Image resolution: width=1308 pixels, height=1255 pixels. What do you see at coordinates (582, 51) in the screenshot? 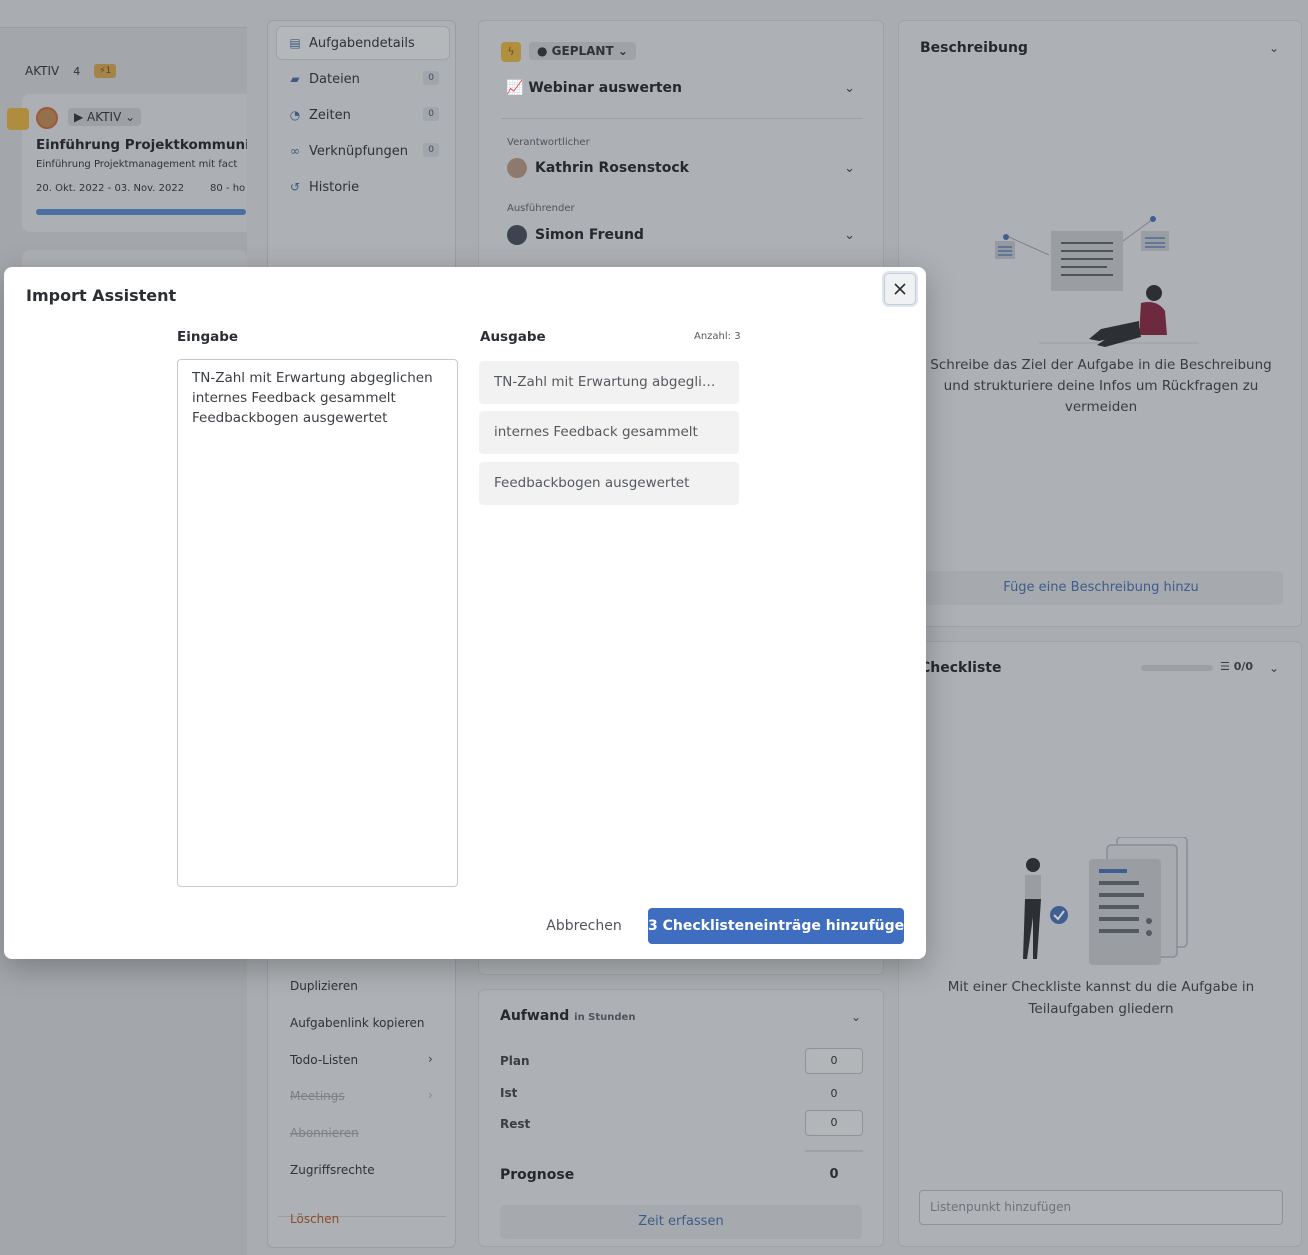
I see `status-dropdown: ● GEPLANT ⌄` at bounding box center [582, 51].